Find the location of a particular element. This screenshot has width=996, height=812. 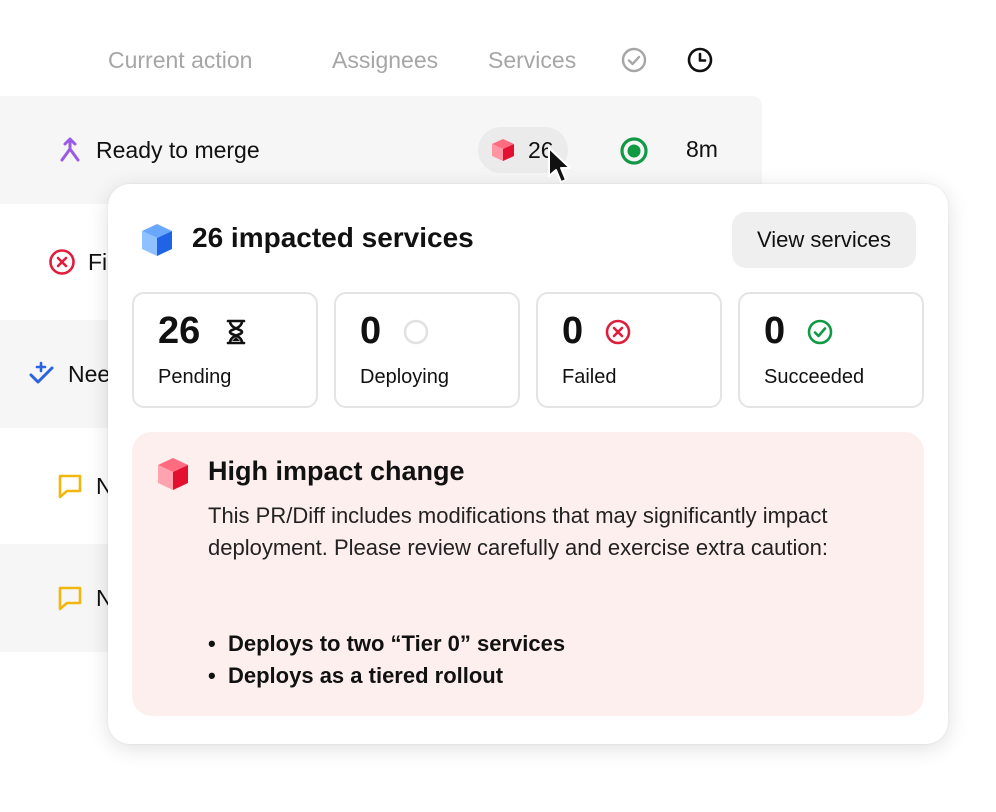

header-current-action: Current action is located at coordinates (180, 60).